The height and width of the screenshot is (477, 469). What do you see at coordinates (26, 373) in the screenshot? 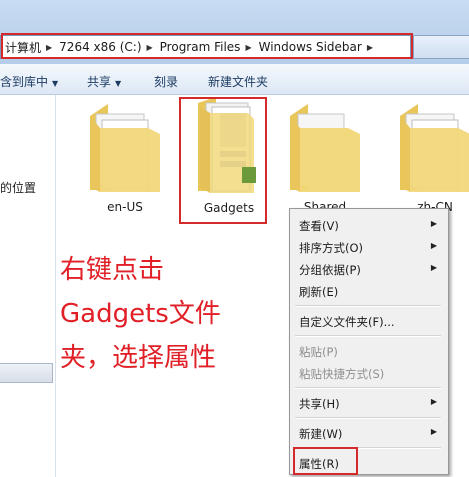
I see `nav-pane-scrollbar` at bounding box center [26, 373].